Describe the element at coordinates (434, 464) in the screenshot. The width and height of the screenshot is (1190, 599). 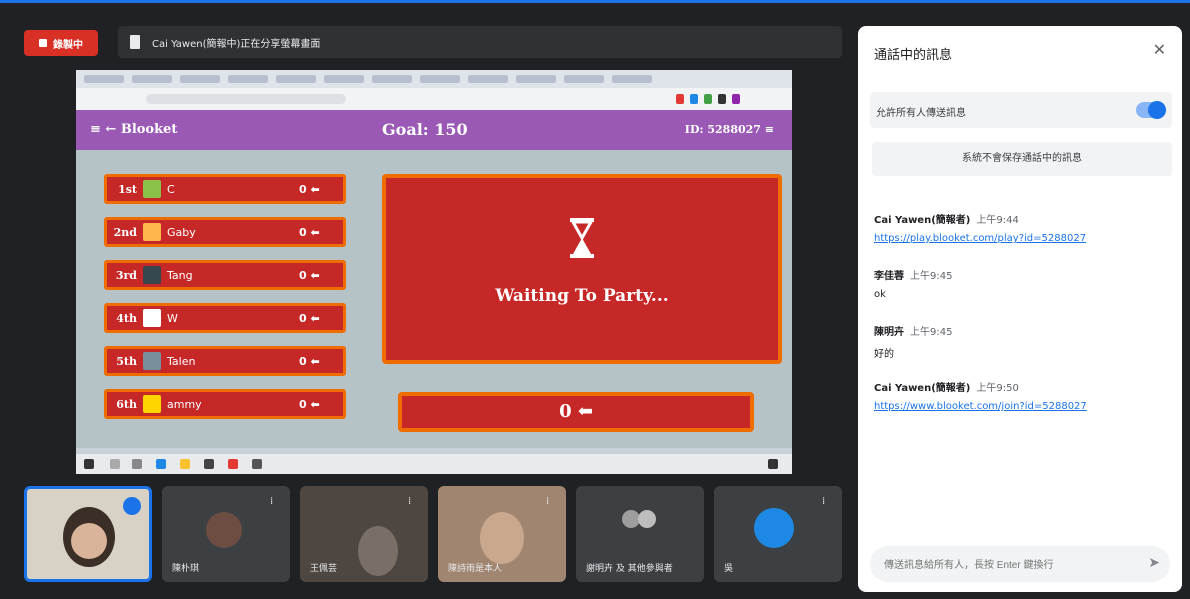
I see `windows-taskbar` at that location.